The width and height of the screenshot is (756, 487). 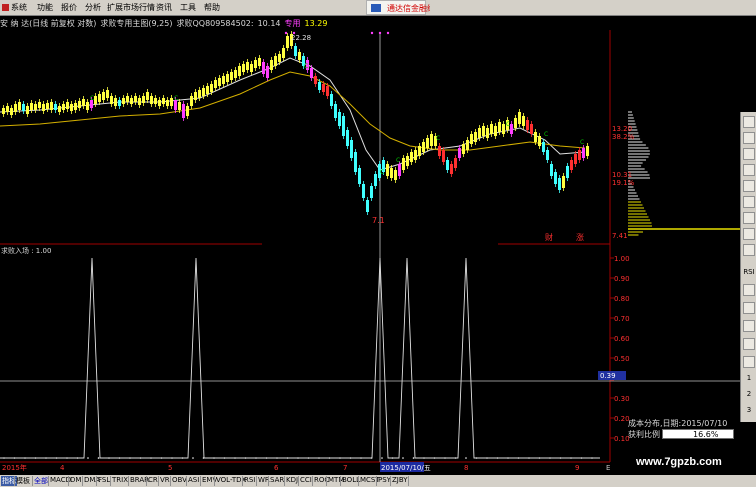 I want to click on price-label-high: 13.20, so click(x=622, y=129).